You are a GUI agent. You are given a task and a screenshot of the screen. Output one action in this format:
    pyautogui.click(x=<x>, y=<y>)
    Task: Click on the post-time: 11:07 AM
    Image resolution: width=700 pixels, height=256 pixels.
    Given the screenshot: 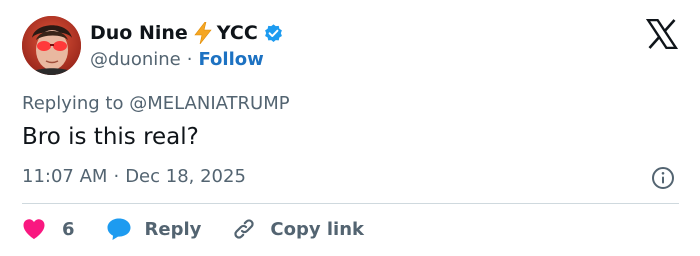 What is the action you would take?
    pyautogui.click(x=65, y=176)
    